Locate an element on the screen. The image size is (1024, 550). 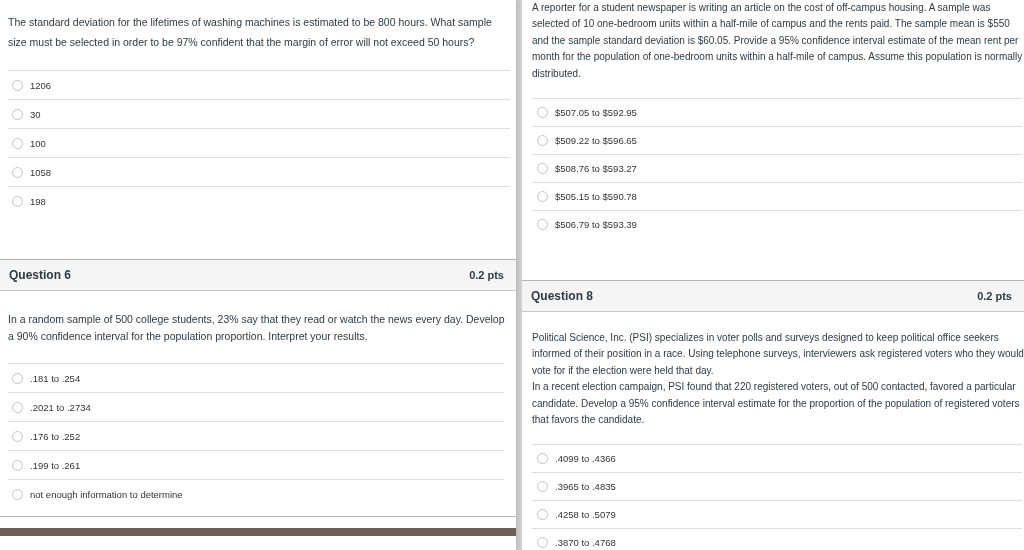
answer-option: $505.15 to $590.78 is located at coordinates (596, 197).